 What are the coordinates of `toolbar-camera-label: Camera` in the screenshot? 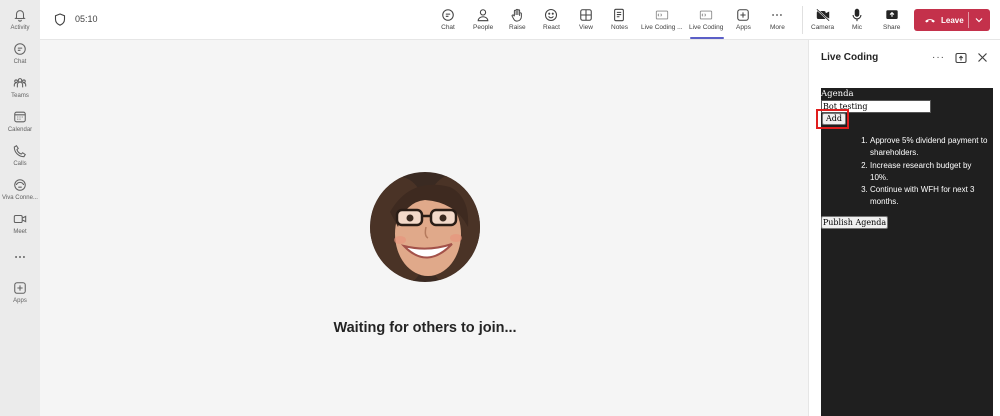 It's located at (823, 27).